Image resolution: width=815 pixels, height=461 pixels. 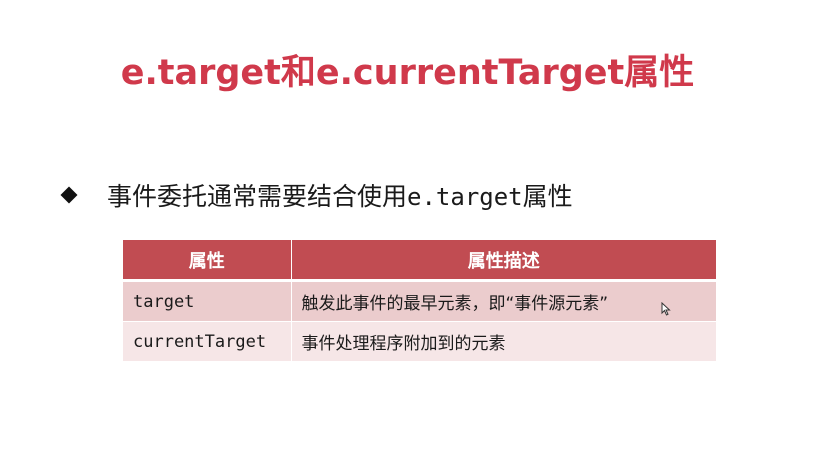 I want to click on table-row: target 触发此事件的最早元素，即“事件源元素”, so click(x=419, y=301).